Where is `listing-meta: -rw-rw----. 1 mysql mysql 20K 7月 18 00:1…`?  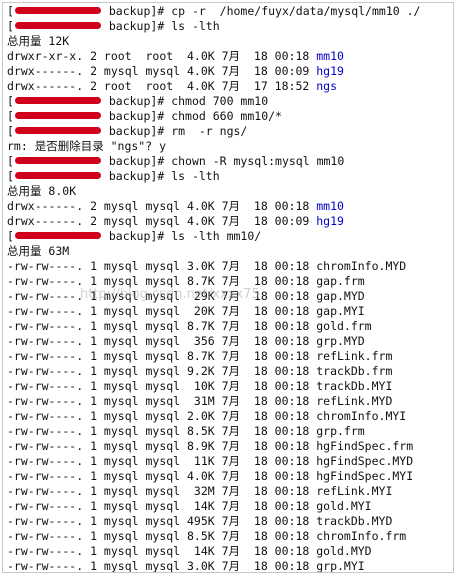 listing-meta: -rw-rw----. 1 mysql mysql 20K 7月 18 00:1… is located at coordinates (162, 311).